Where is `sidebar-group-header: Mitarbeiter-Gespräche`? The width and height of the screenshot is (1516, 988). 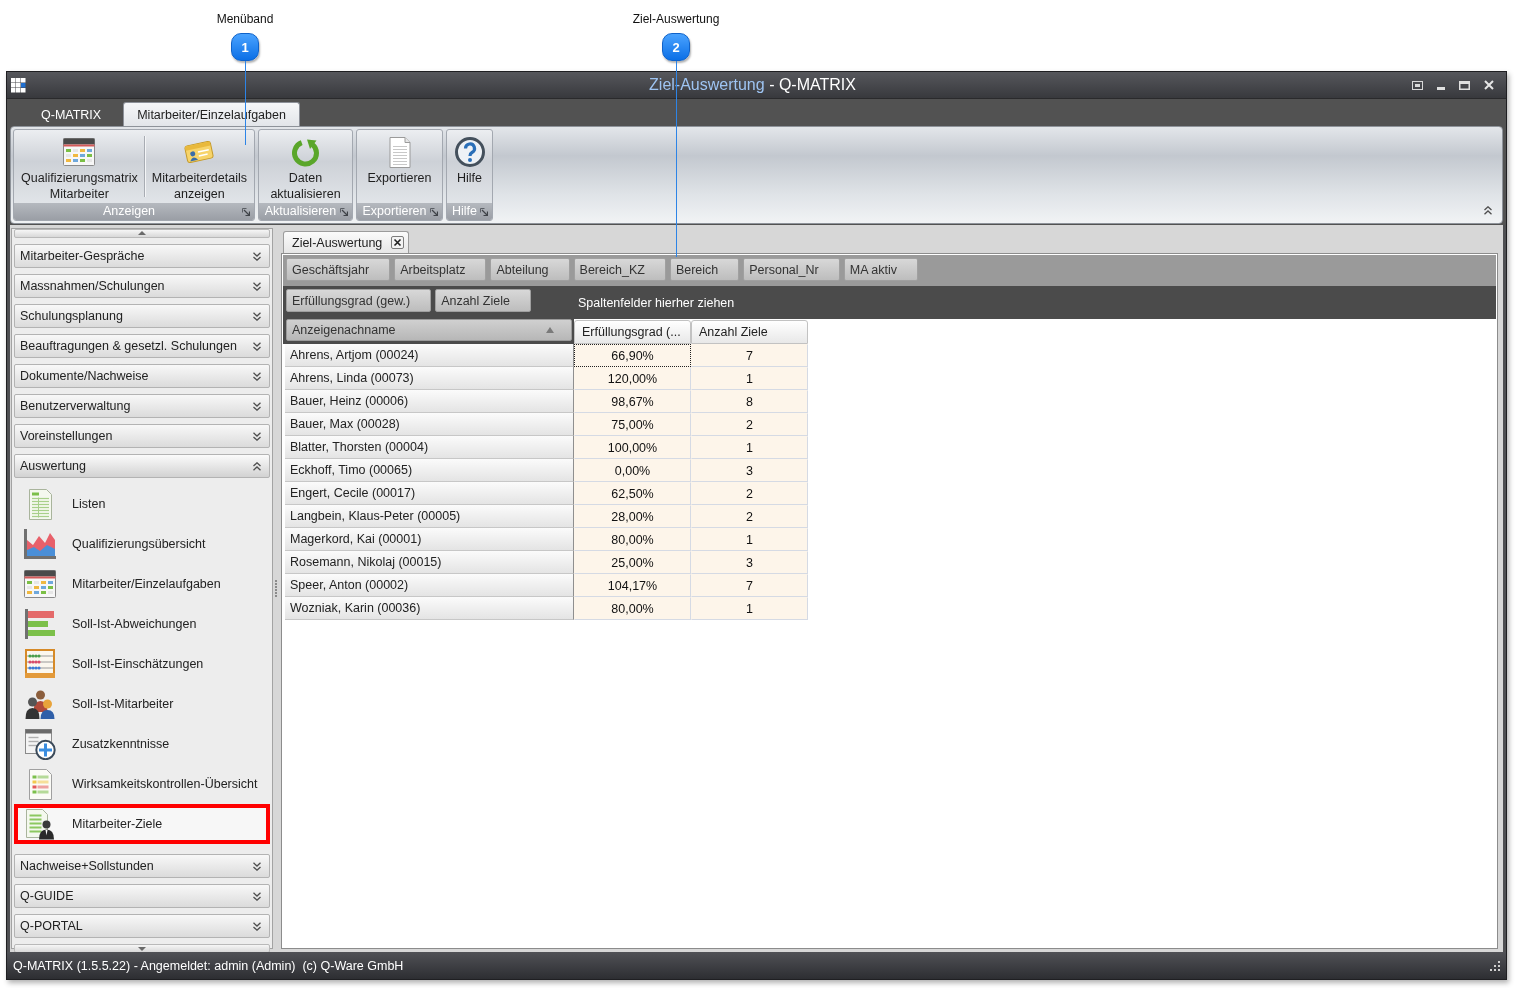 sidebar-group-header: Mitarbeiter-Gespräche is located at coordinates (142, 256).